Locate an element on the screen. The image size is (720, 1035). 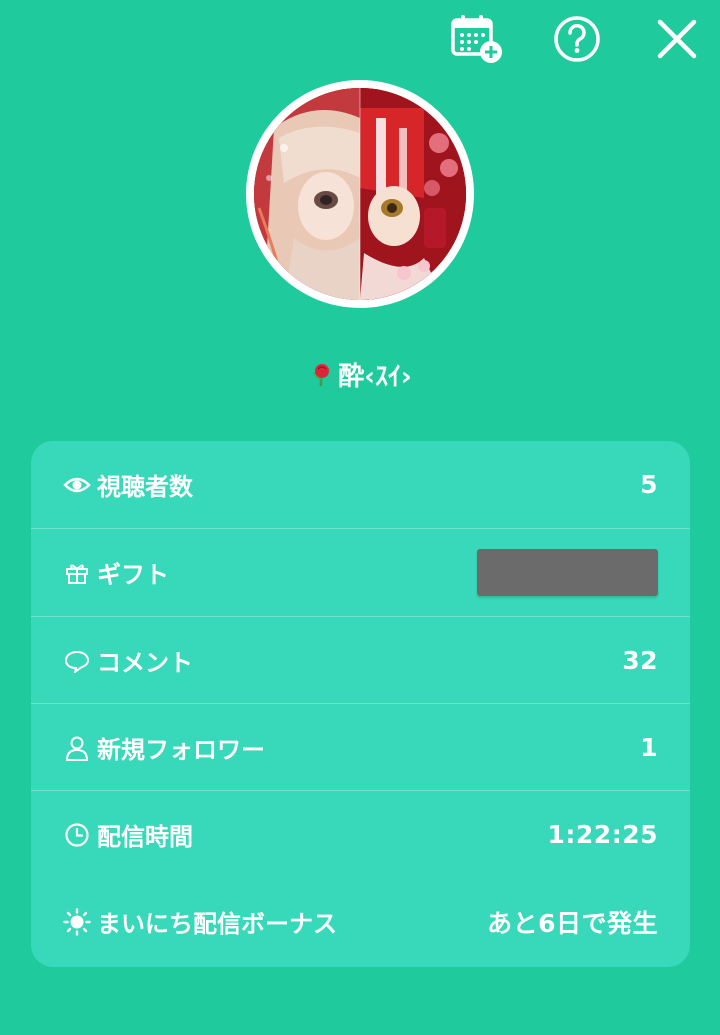
stat-row-new-followers: 新規フォロワー 1 is located at coordinates (360, 747).